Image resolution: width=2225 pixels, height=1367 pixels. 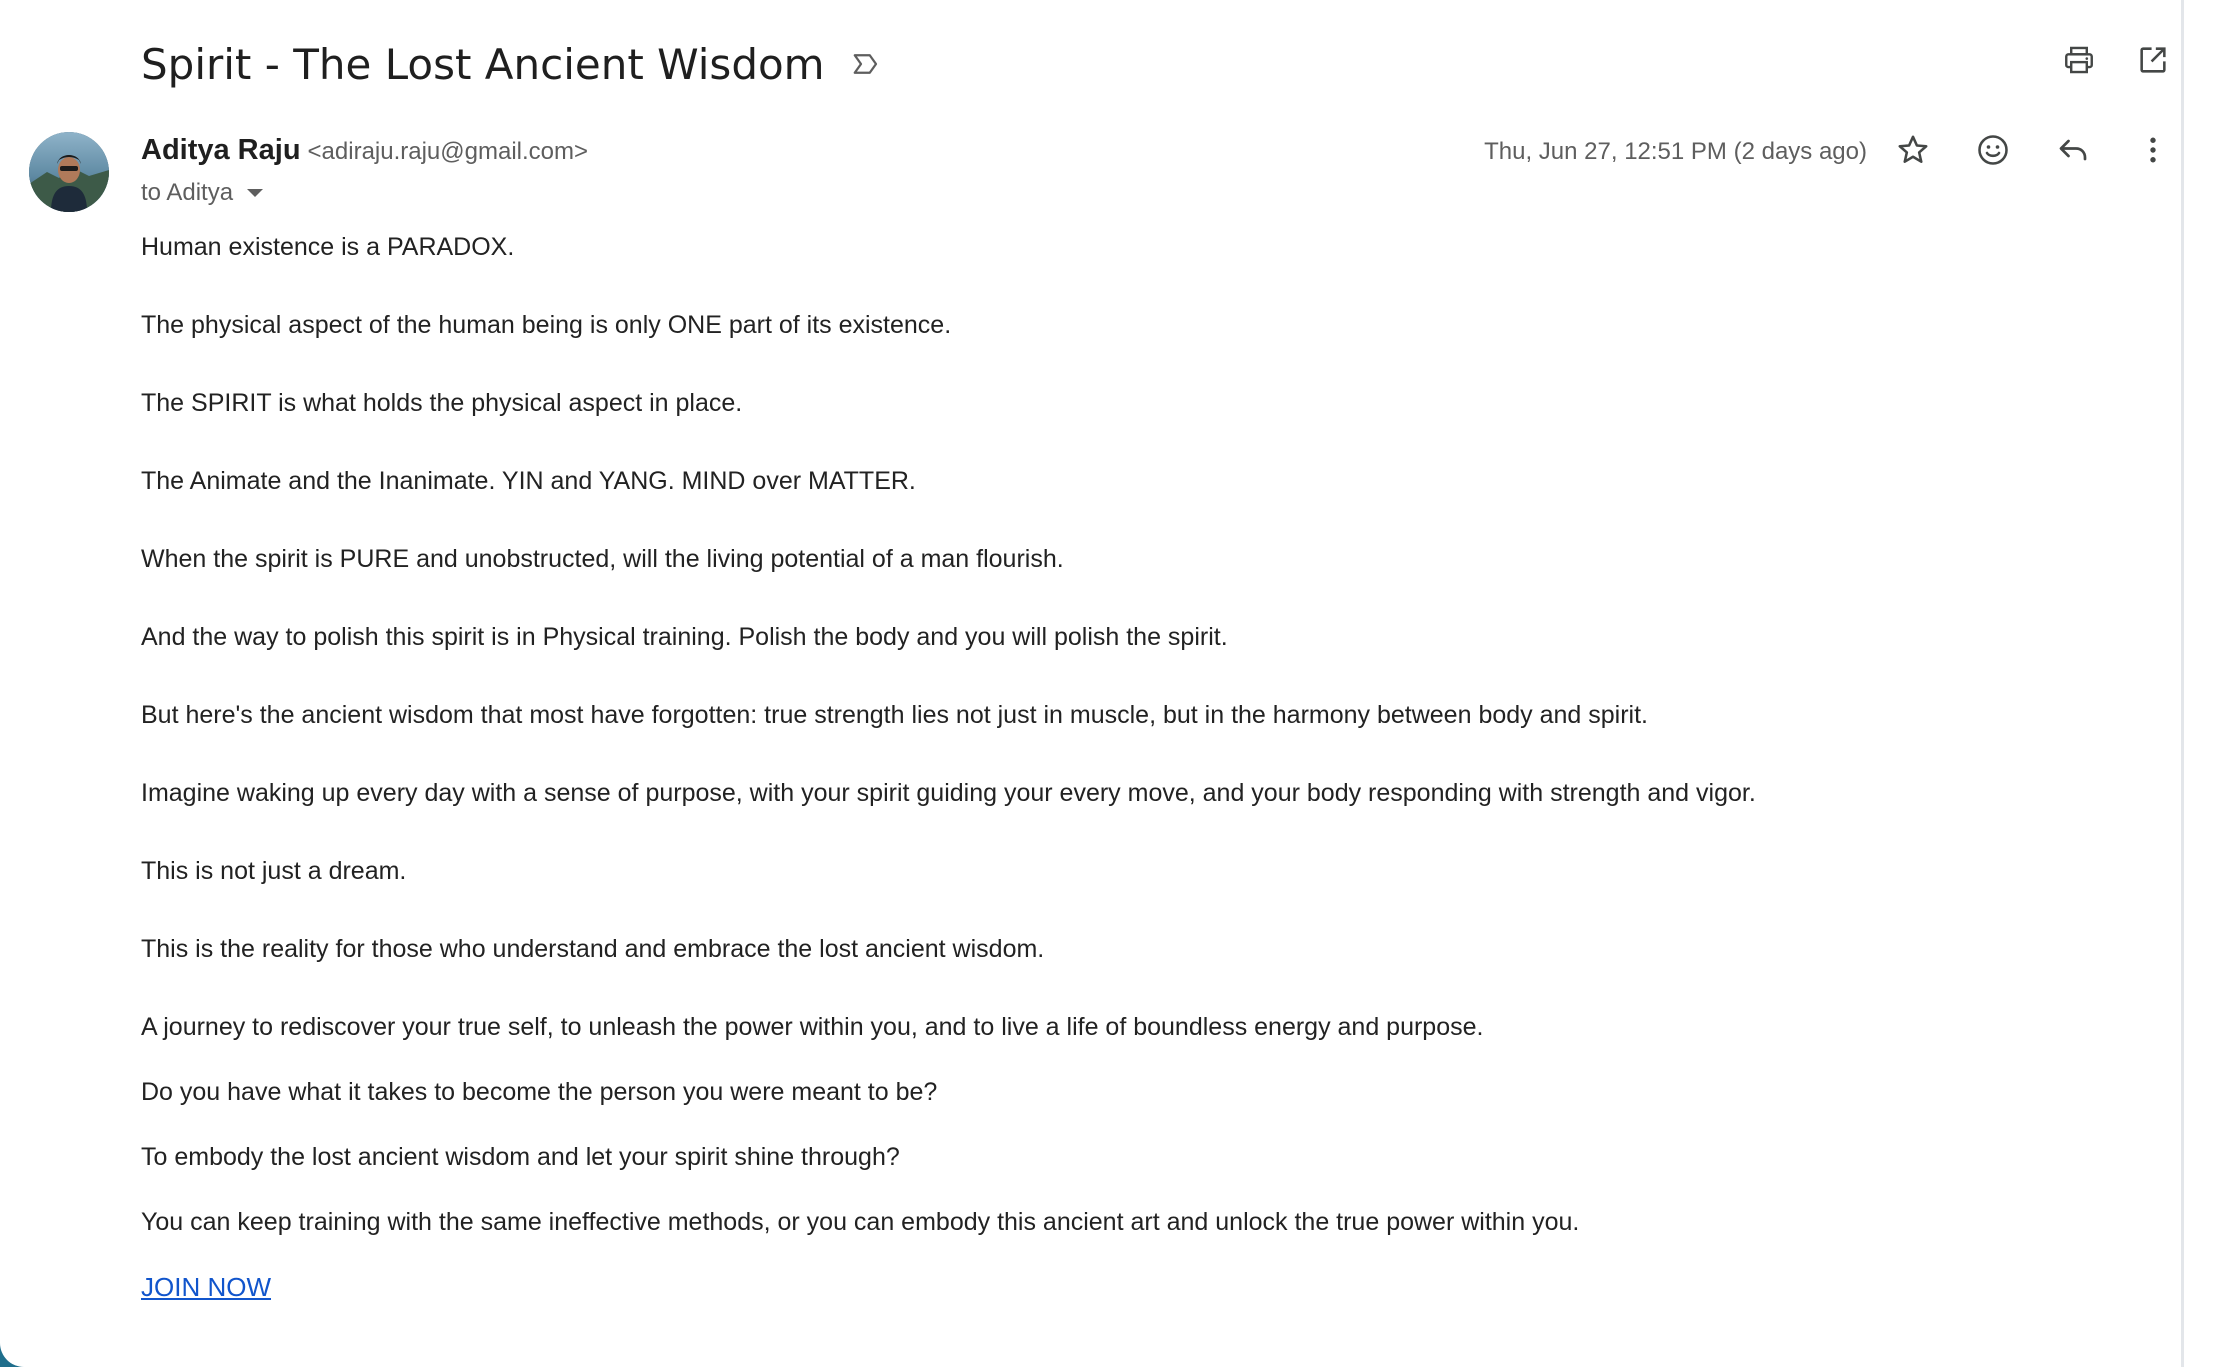 I want to click on join-now-link: JOIN NOW, so click(x=206, y=1287).